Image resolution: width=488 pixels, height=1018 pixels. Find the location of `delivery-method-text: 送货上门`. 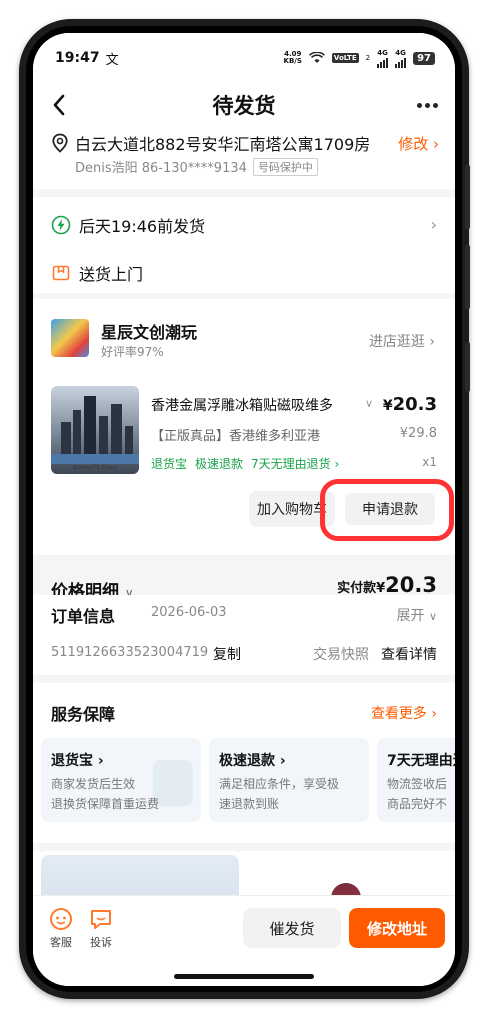

delivery-method-text: 送货上门 is located at coordinates (111, 274).